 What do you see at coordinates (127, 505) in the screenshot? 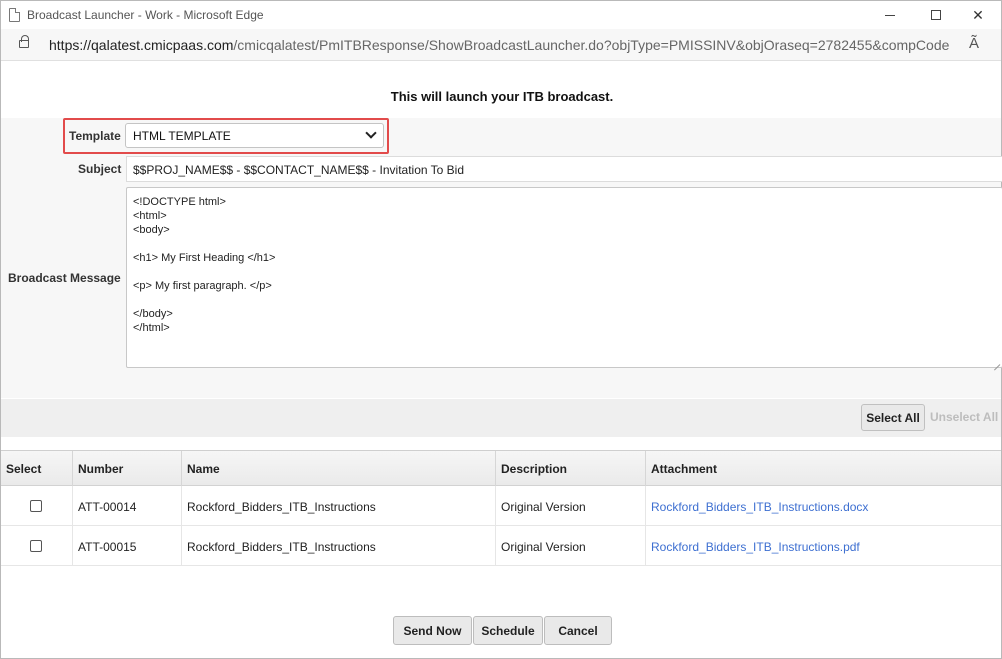
I see `number-cell: ATT-00014` at bounding box center [127, 505].